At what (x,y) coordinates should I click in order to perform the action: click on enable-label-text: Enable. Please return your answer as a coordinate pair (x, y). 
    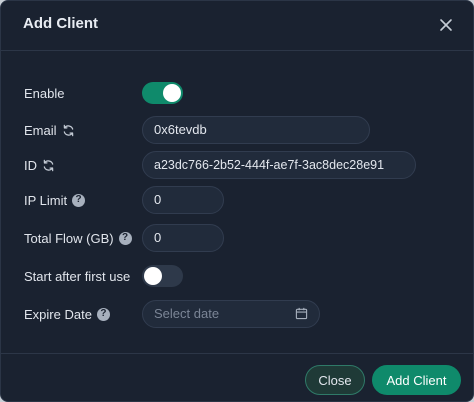
    Looking at the image, I should click on (44, 93).